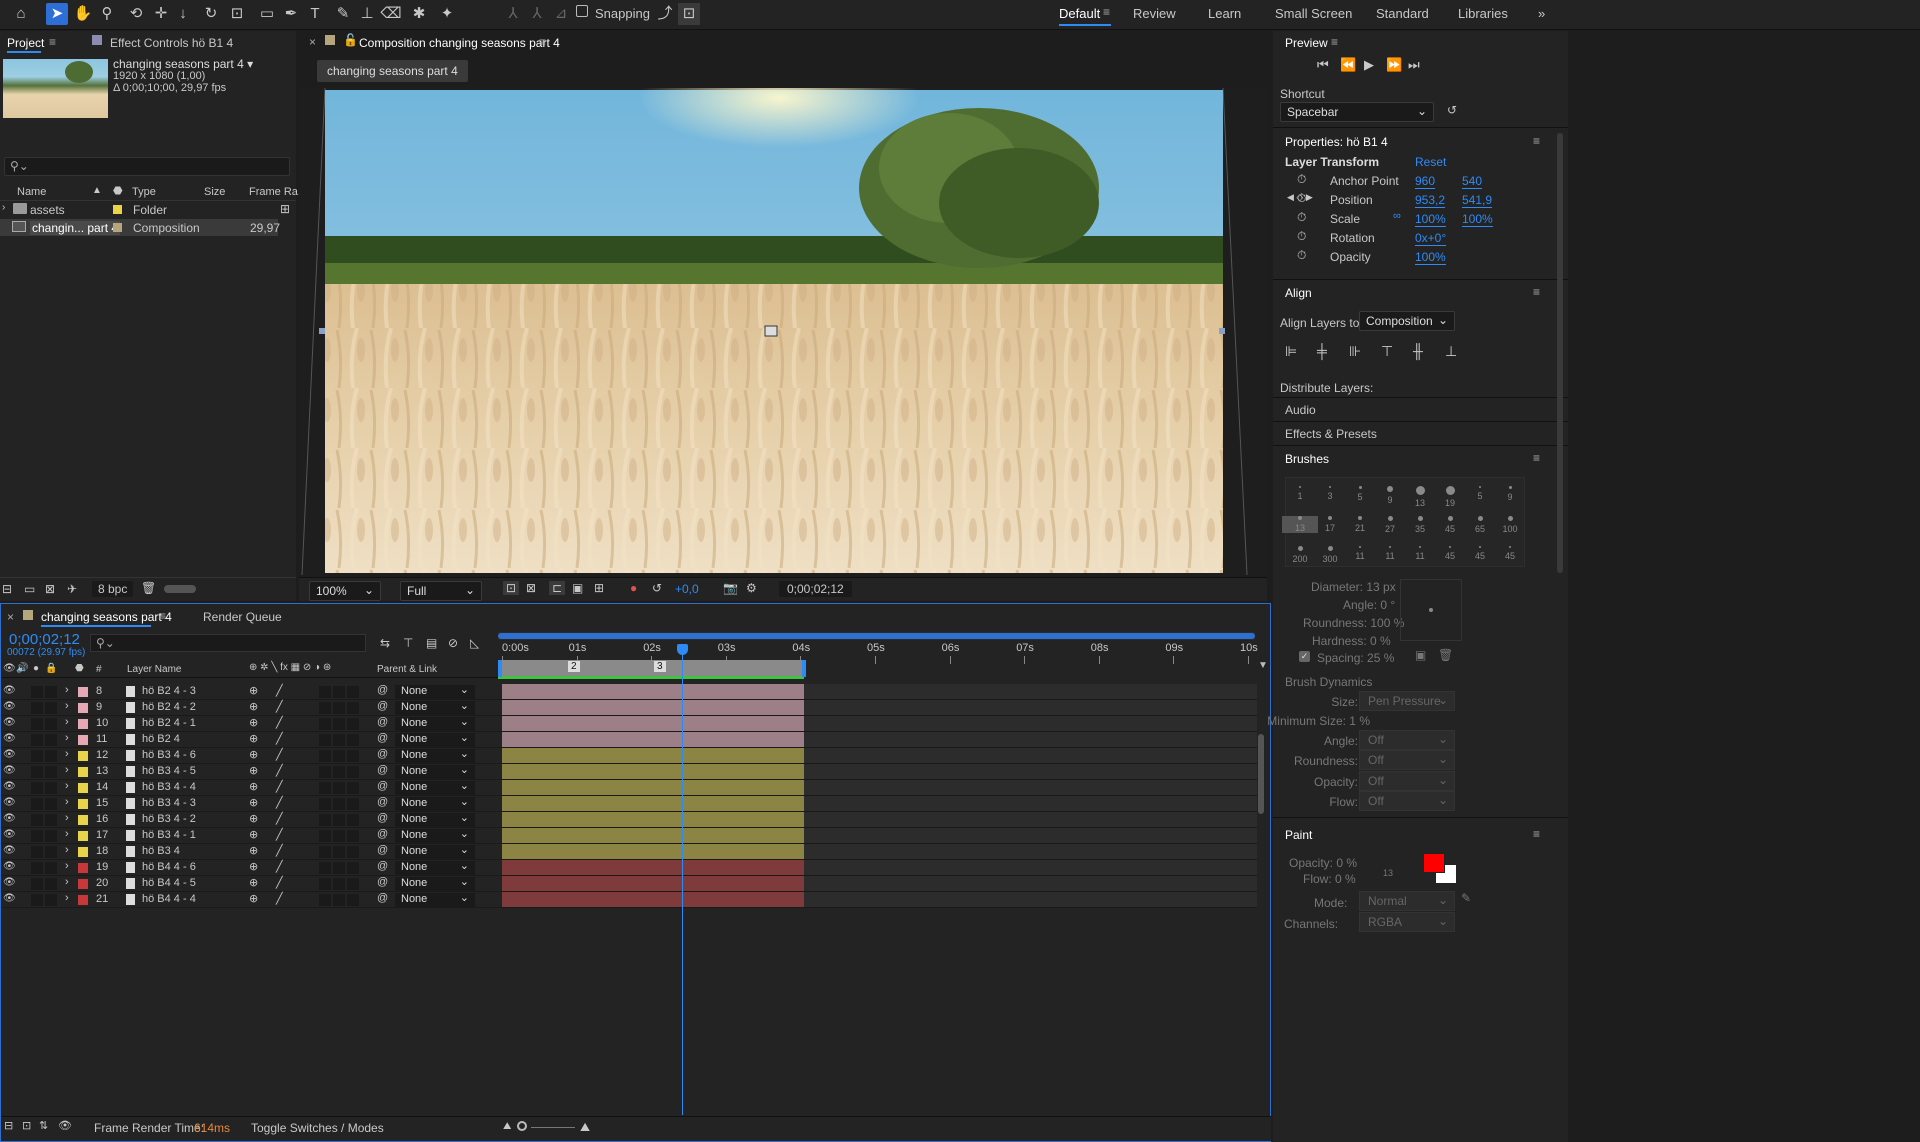 The width and height of the screenshot is (1920, 1142). Describe the element at coordinates (1430, 162) in the screenshot. I see `reset-button: Reset` at that location.